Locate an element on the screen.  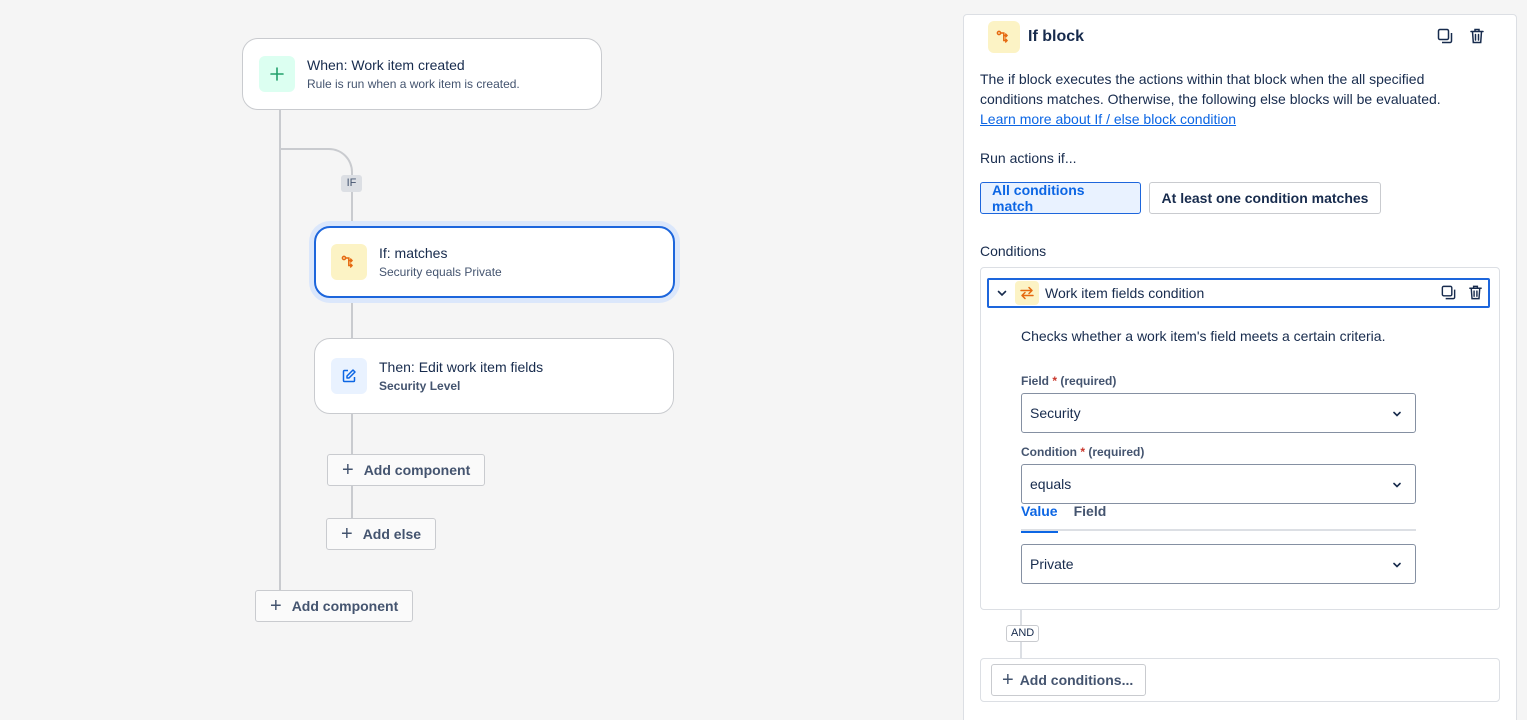
edit-icon is located at coordinates (349, 376).